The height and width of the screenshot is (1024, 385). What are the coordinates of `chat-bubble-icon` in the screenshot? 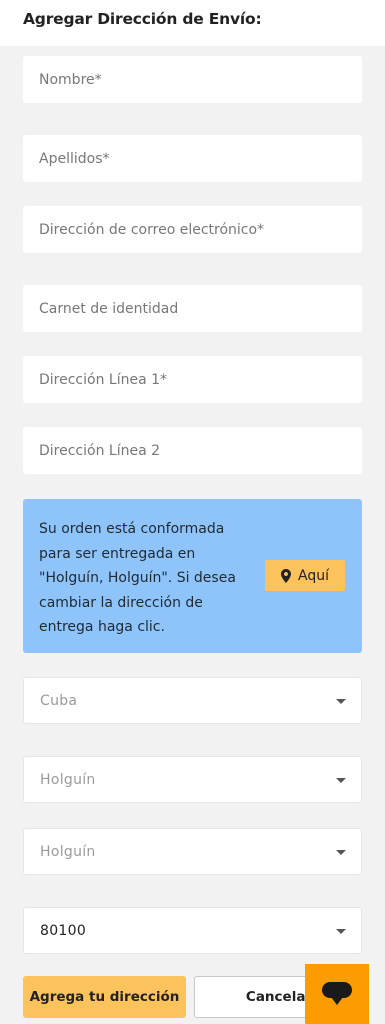 It's located at (337, 993).